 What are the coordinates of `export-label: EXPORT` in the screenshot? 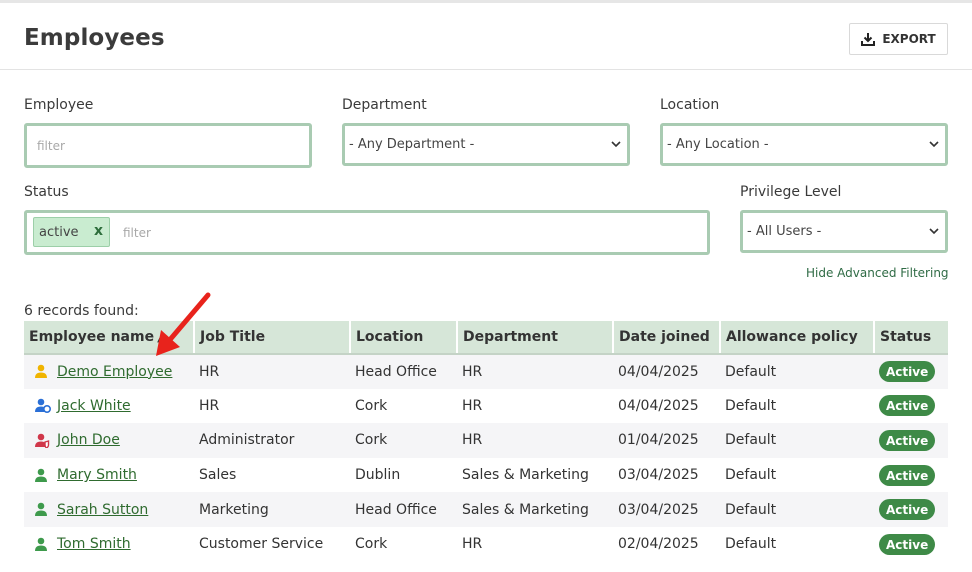 It's located at (909, 39).